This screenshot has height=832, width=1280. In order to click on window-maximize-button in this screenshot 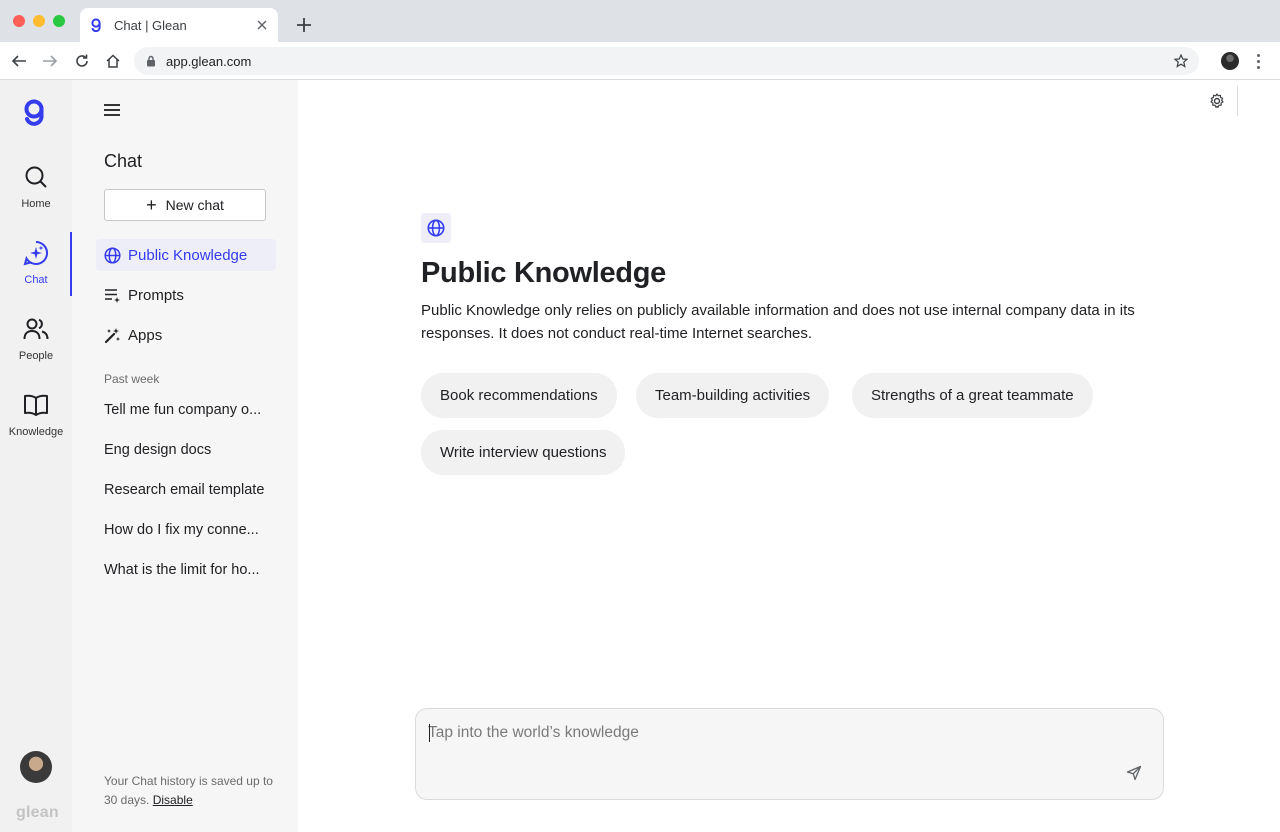, I will do `click(59, 21)`.